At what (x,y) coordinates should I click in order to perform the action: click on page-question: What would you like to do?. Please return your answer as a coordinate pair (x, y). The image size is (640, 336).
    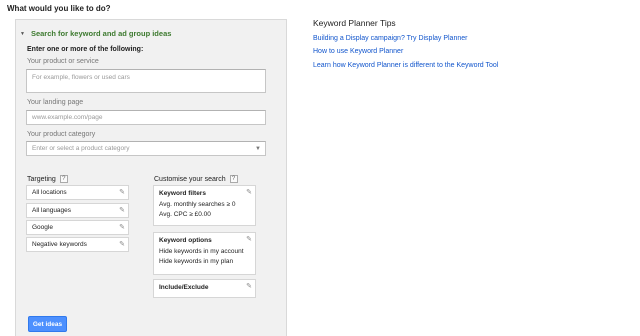
    Looking at the image, I should click on (59, 8).